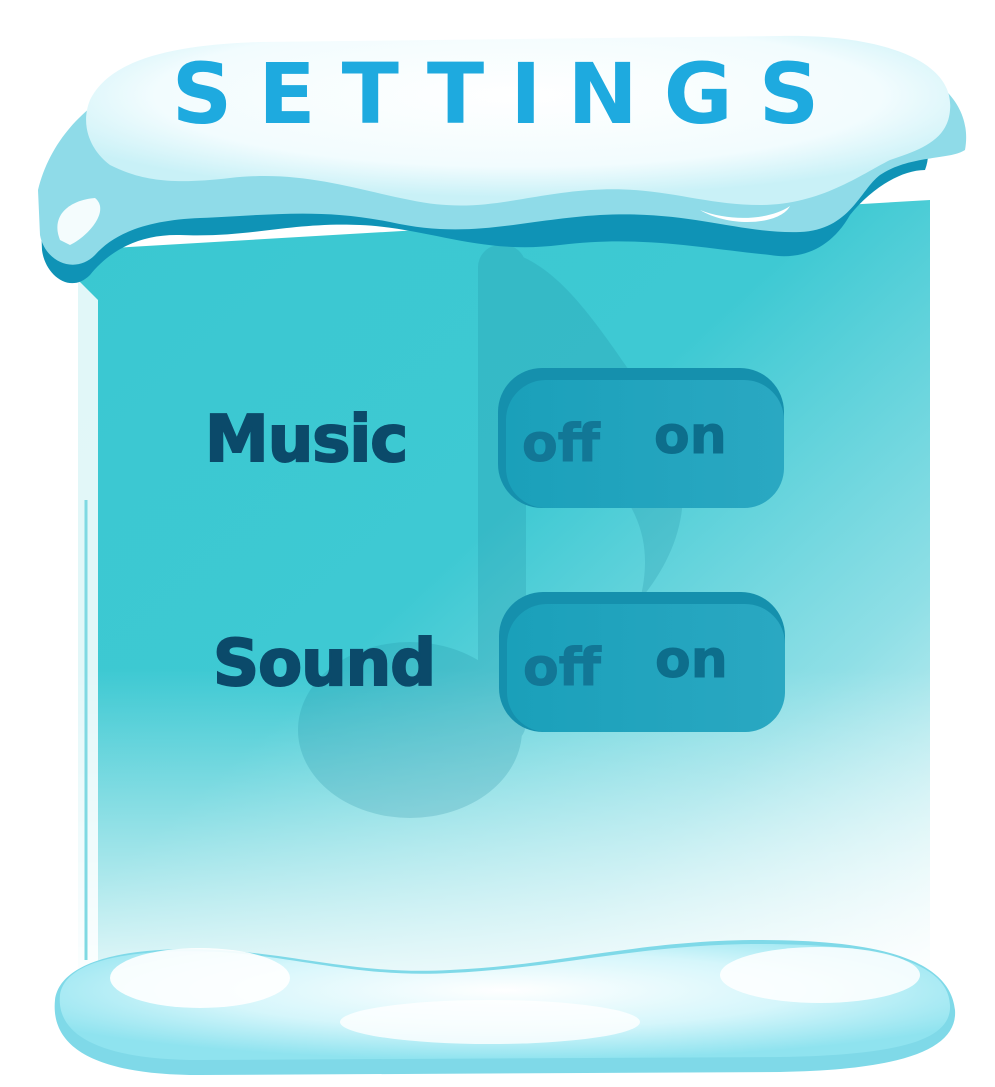 Image resolution: width=995 pixels, height=1087 pixels. What do you see at coordinates (324, 664) in the screenshot?
I see `sound-label: Sound` at bounding box center [324, 664].